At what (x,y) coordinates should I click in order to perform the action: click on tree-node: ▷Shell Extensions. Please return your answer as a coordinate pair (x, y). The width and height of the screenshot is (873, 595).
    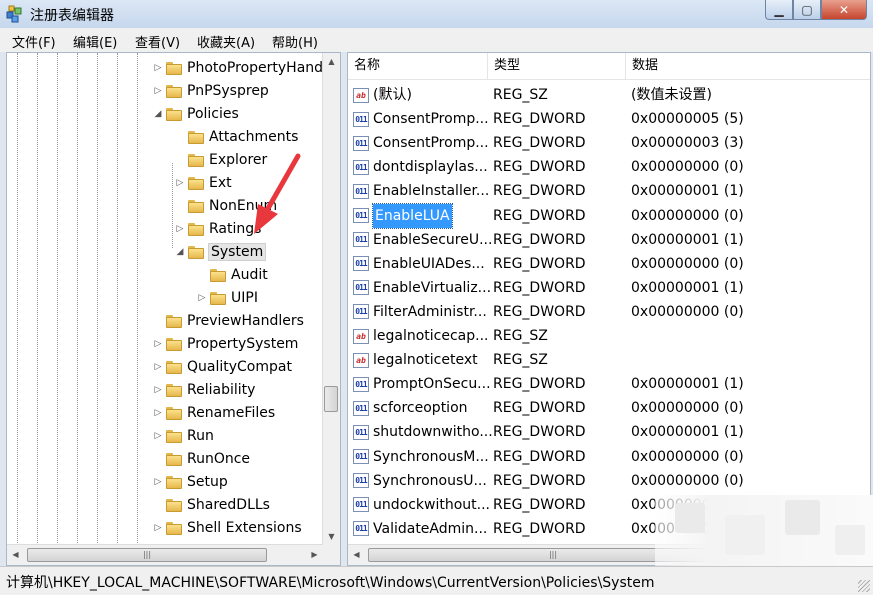
    Looking at the image, I should click on (227, 528).